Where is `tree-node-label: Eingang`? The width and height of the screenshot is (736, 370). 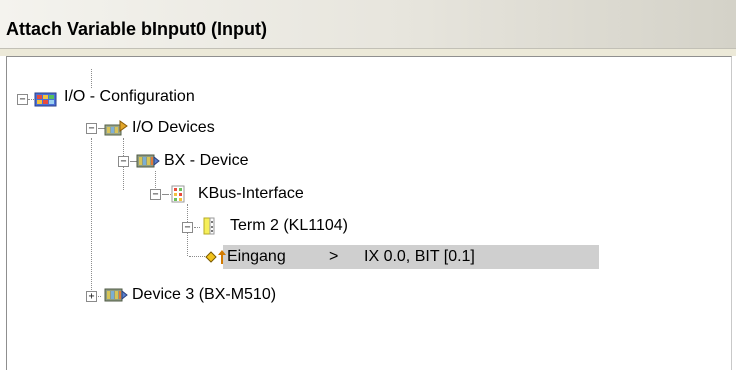
tree-node-label: Eingang is located at coordinates (256, 257).